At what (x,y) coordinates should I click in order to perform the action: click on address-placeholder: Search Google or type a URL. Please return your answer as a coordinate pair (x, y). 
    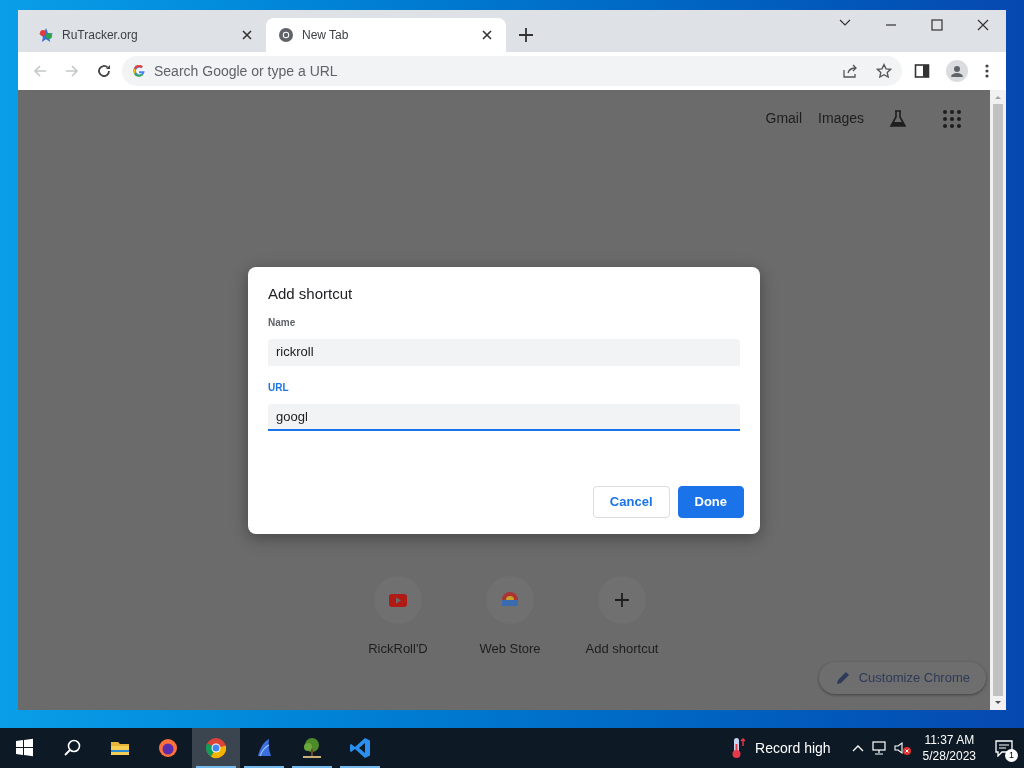
    Looking at the image, I should click on (246, 71).